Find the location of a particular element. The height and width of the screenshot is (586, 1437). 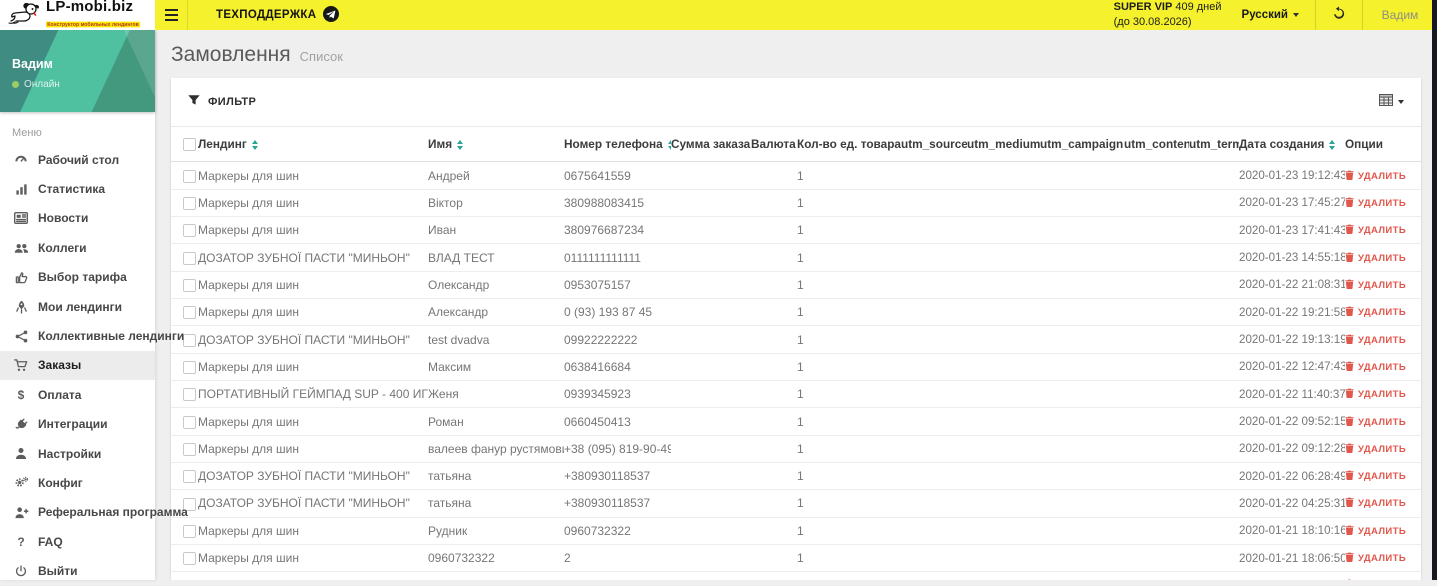

cell-utm_campaign is located at coordinates (1082, 448).